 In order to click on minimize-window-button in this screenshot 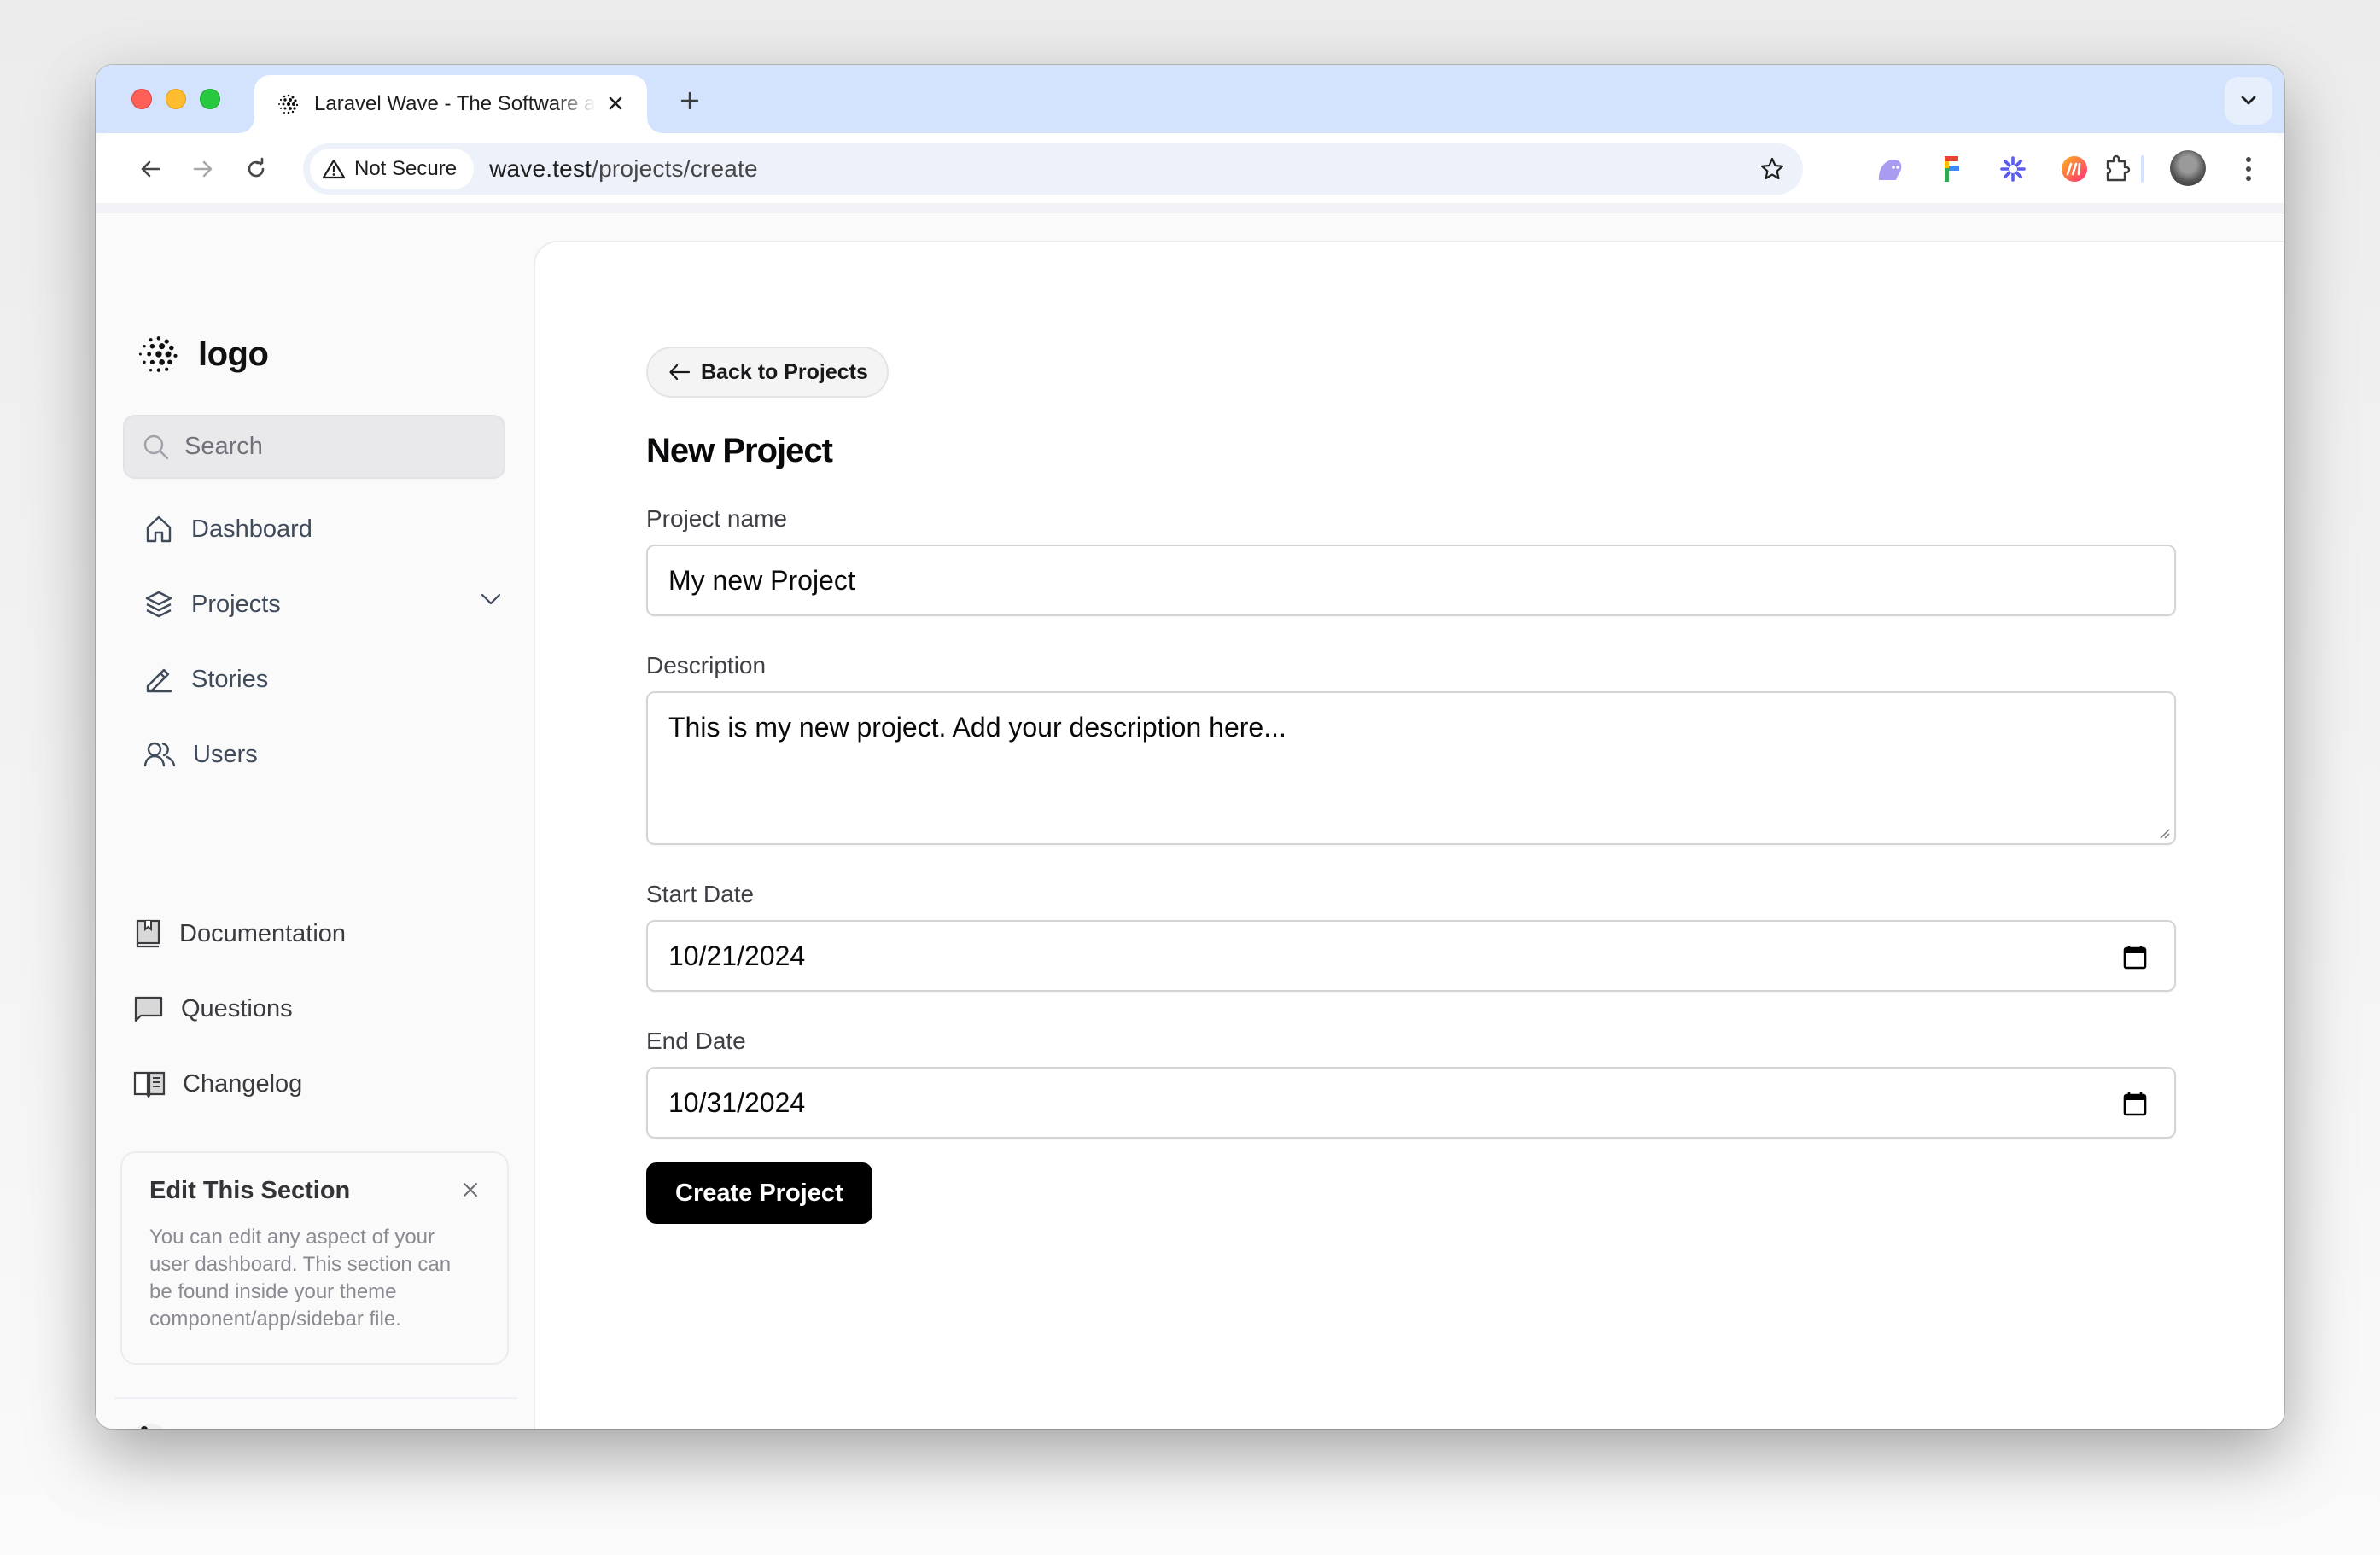, I will do `click(176, 99)`.